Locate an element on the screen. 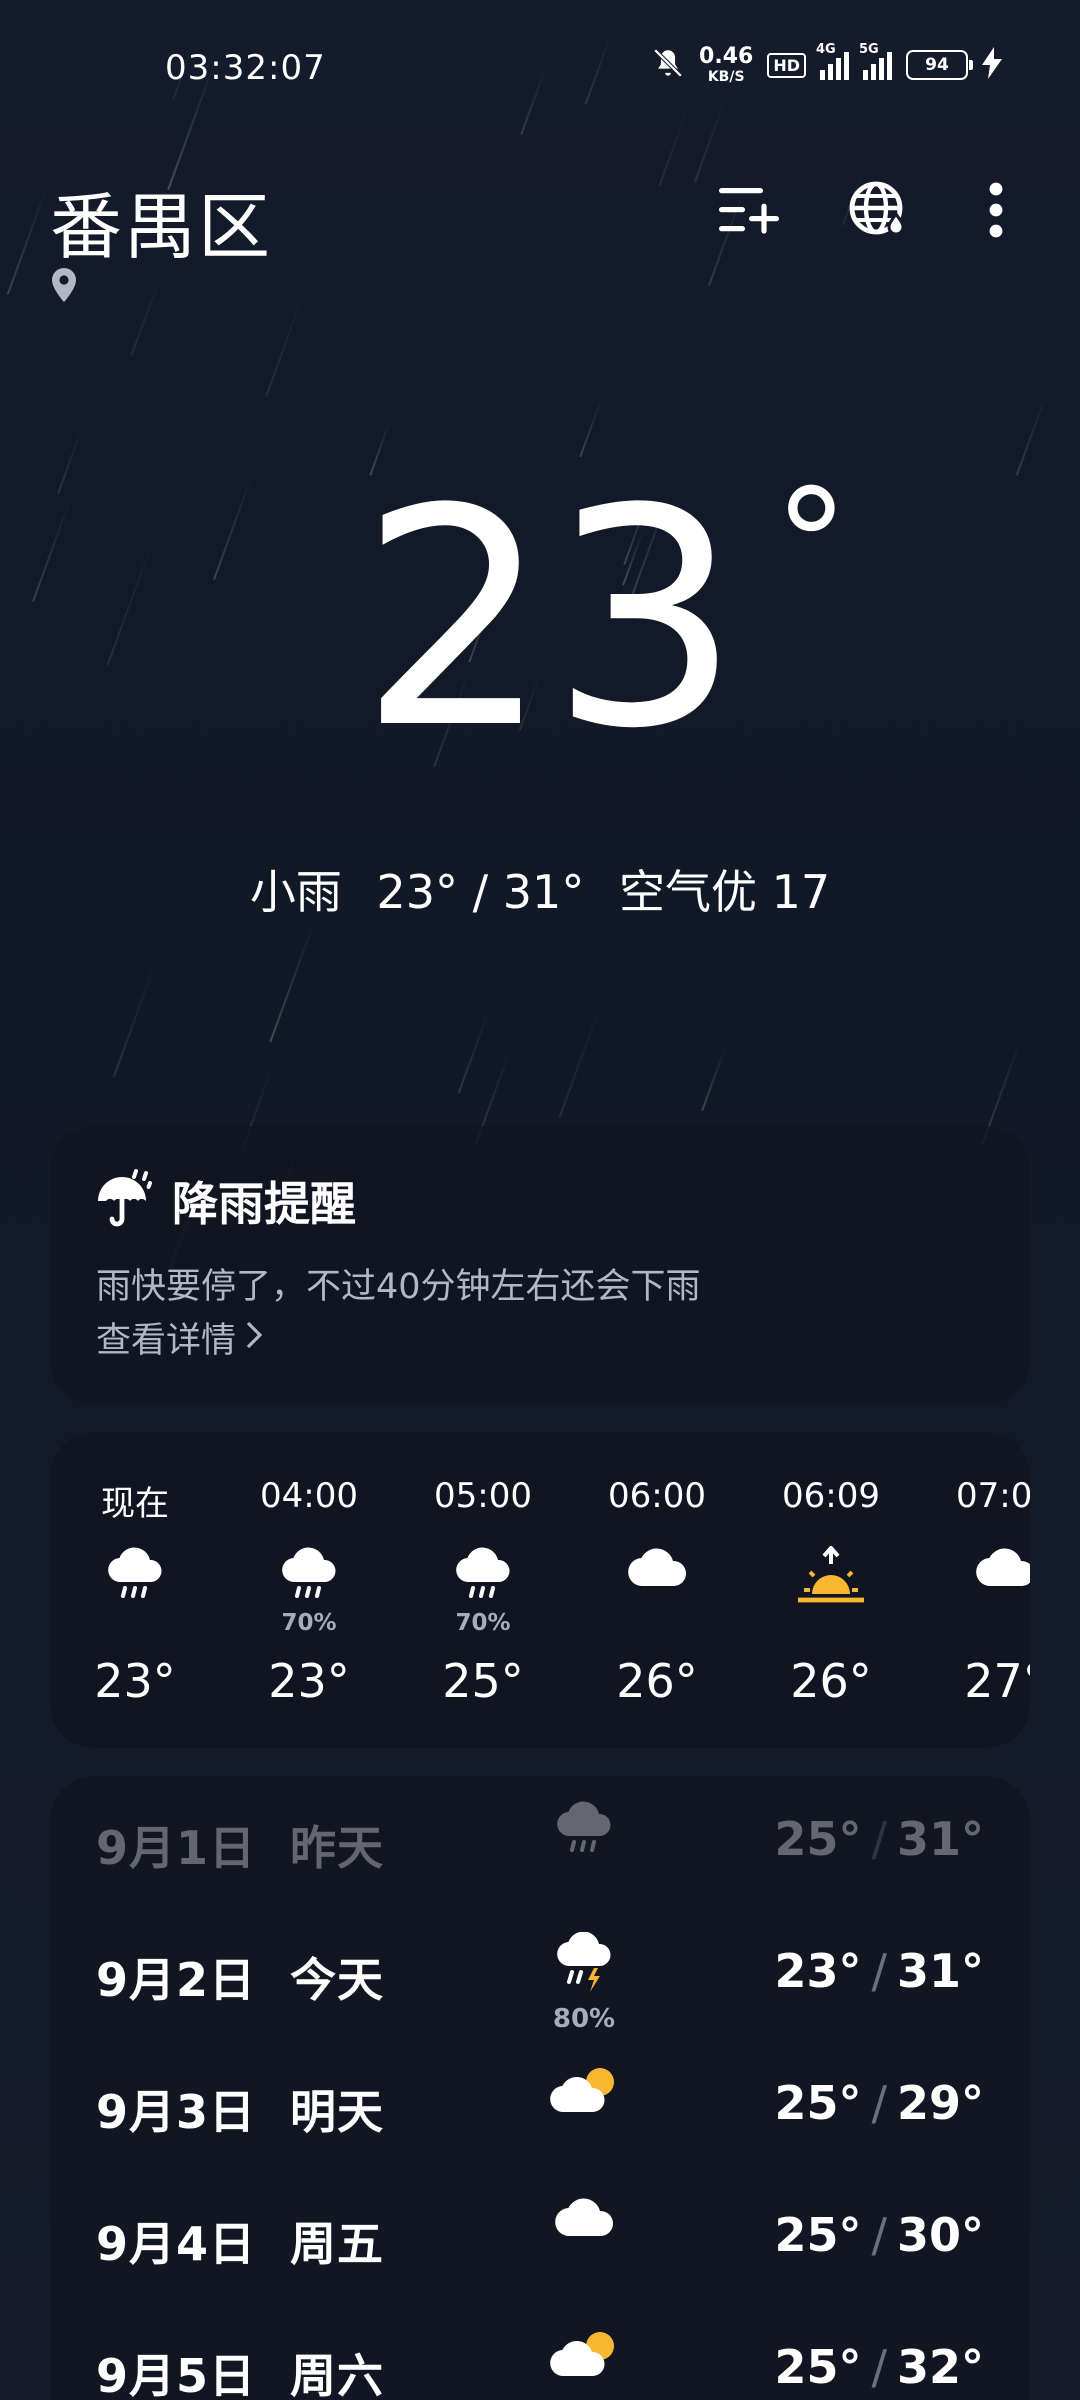 The height and width of the screenshot is (2400, 1080). network-speed: 0.46 KB/S is located at coordinates (726, 64).